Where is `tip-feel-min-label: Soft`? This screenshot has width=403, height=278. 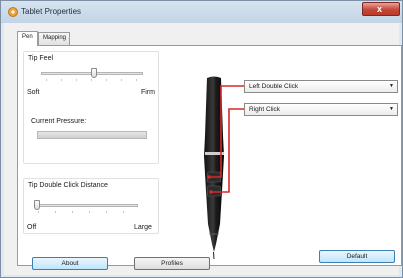
tip-feel-min-label: Soft is located at coordinates (33, 92).